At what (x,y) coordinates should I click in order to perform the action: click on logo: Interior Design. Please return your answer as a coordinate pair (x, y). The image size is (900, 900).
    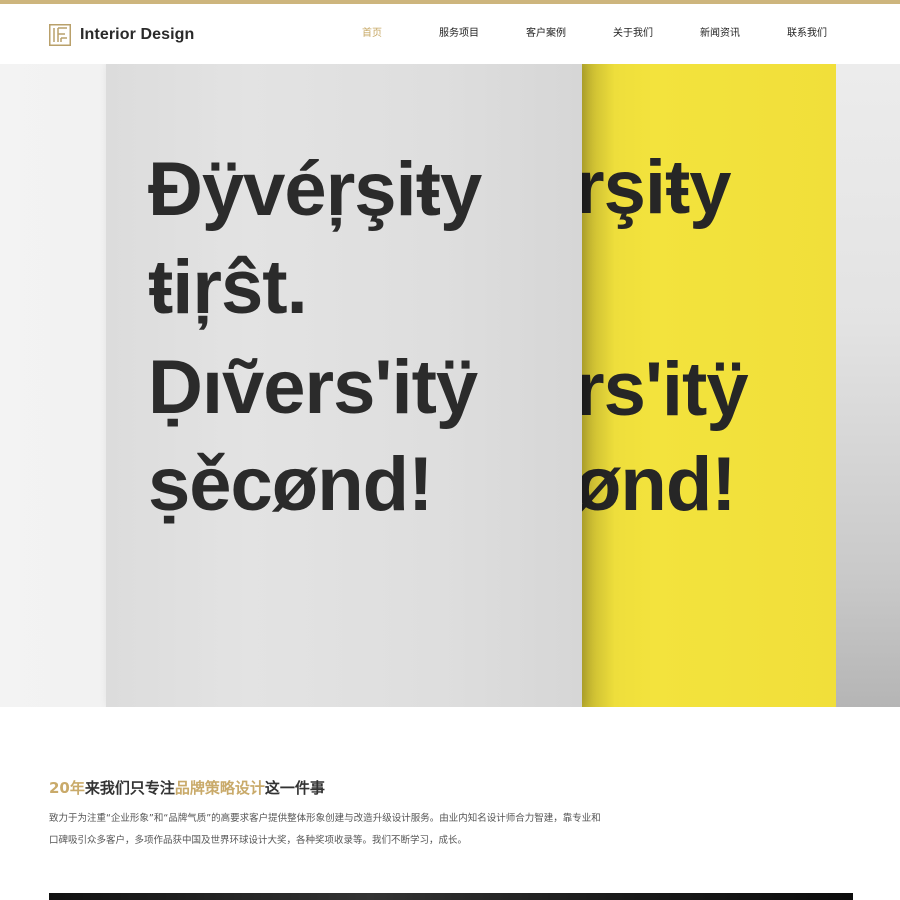
    Looking at the image, I should click on (121, 35).